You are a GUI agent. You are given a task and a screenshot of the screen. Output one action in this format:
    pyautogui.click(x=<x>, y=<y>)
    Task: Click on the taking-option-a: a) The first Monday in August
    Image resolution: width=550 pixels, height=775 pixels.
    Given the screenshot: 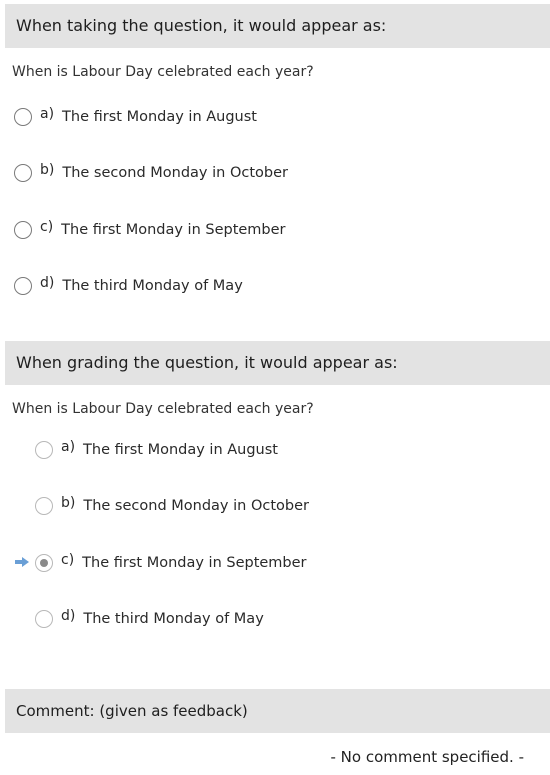 What is the action you would take?
    pyautogui.click(x=135, y=117)
    